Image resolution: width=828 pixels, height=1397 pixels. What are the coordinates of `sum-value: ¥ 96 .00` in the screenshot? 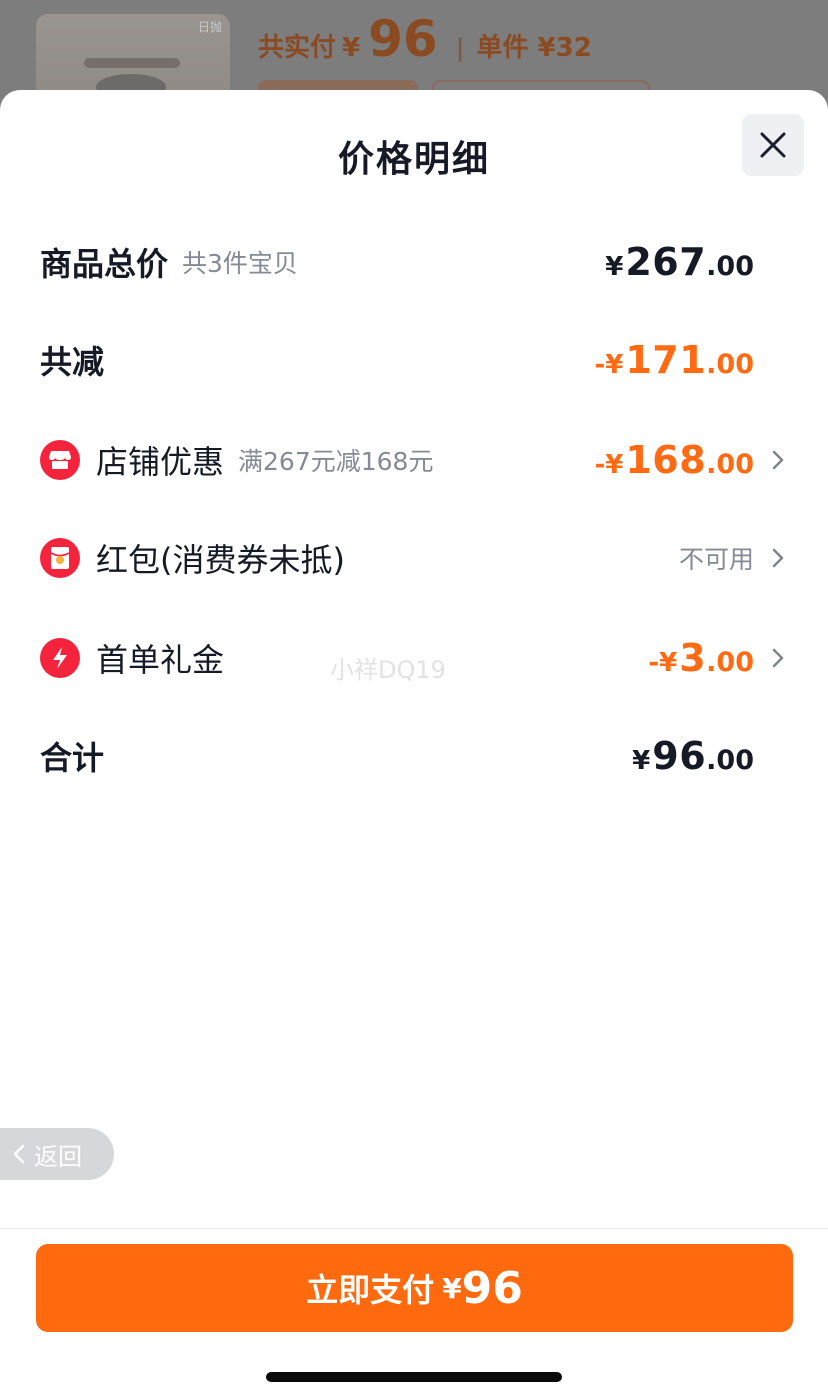 It's located at (693, 756).